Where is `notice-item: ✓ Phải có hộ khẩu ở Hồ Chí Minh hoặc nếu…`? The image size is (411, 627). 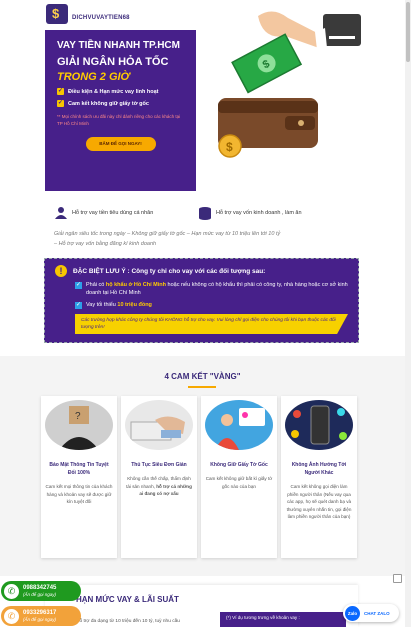 notice-item: ✓ Phải có hộ khẩu ở Hồ Chí Minh hoặc nếu… is located at coordinates (211, 289).